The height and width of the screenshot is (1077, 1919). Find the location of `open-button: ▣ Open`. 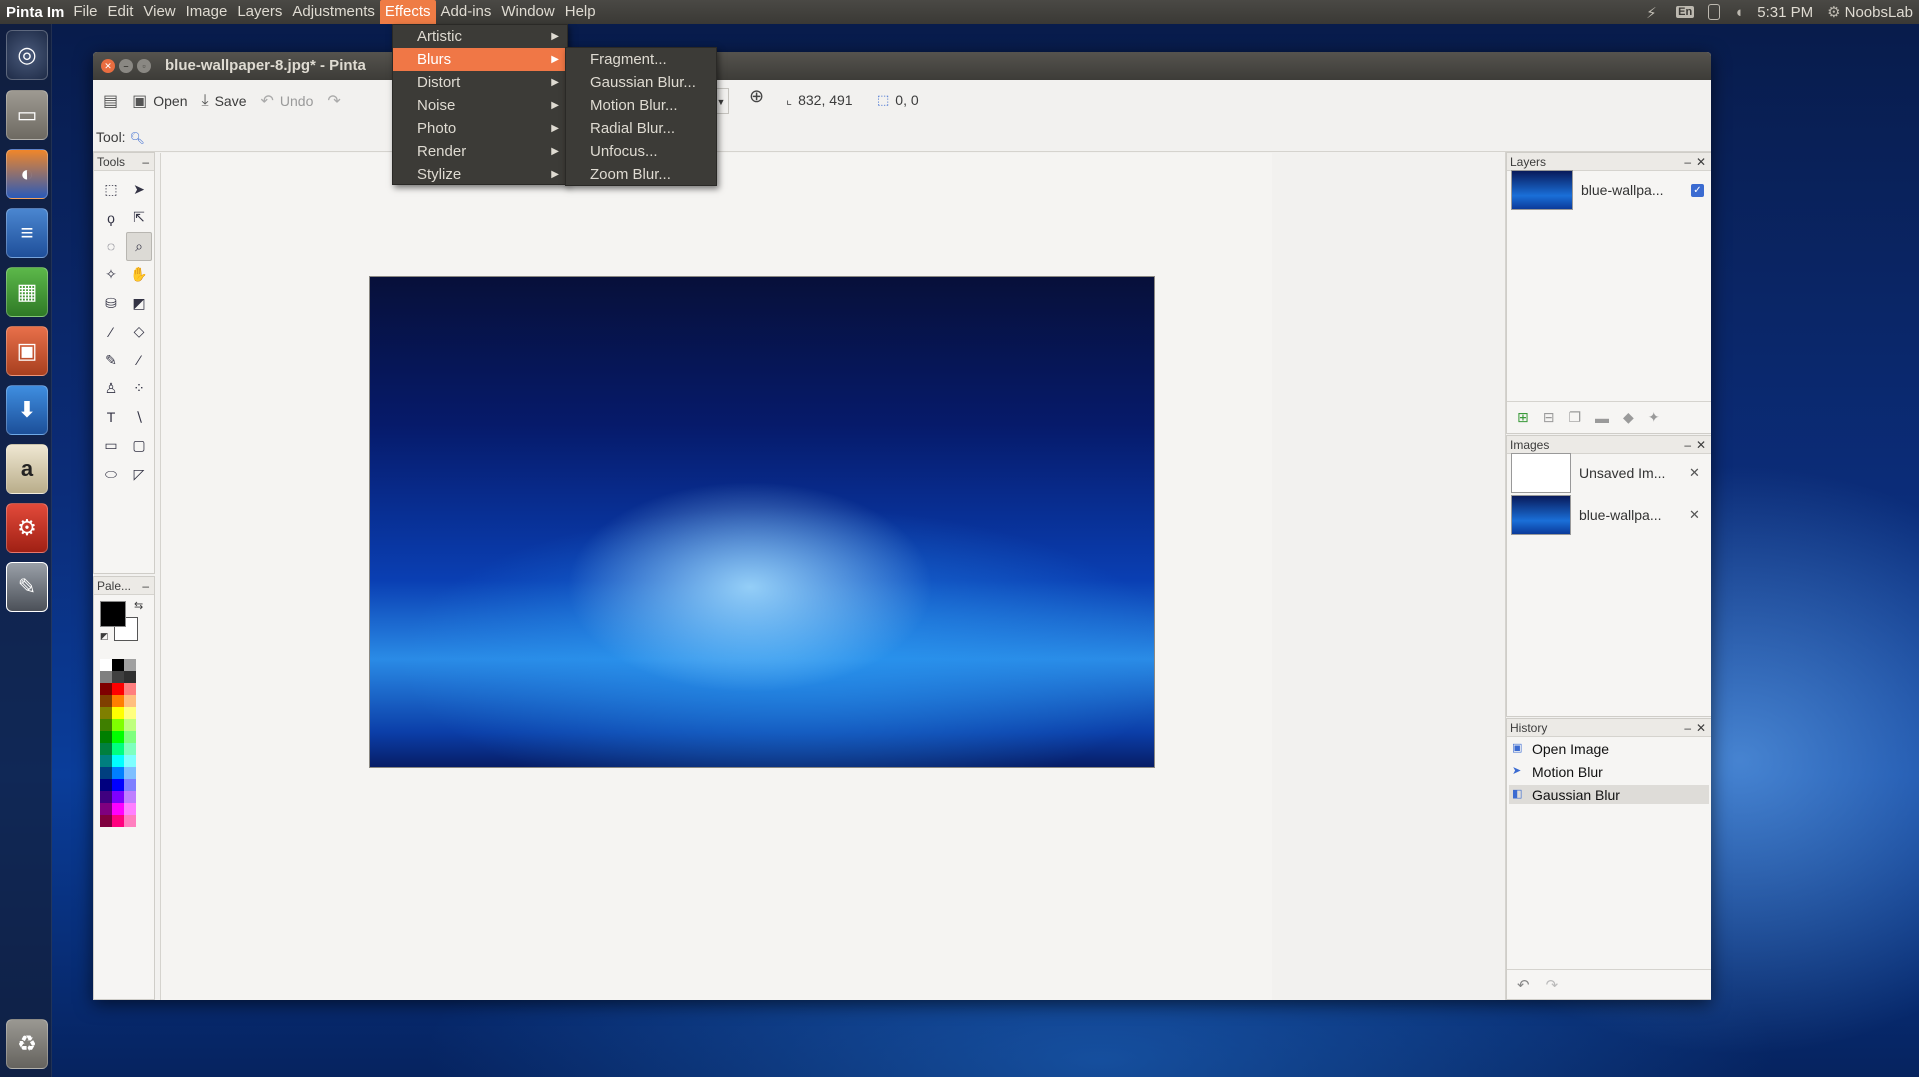

open-button: ▣ Open is located at coordinates (159, 101).